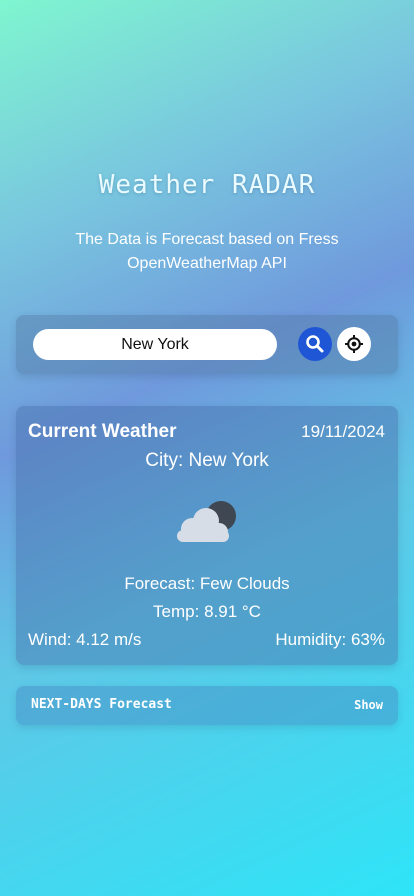  What do you see at coordinates (330, 639) in the screenshot?
I see `humidity-text: Humidity: 63%` at bounding box center [330, 639].